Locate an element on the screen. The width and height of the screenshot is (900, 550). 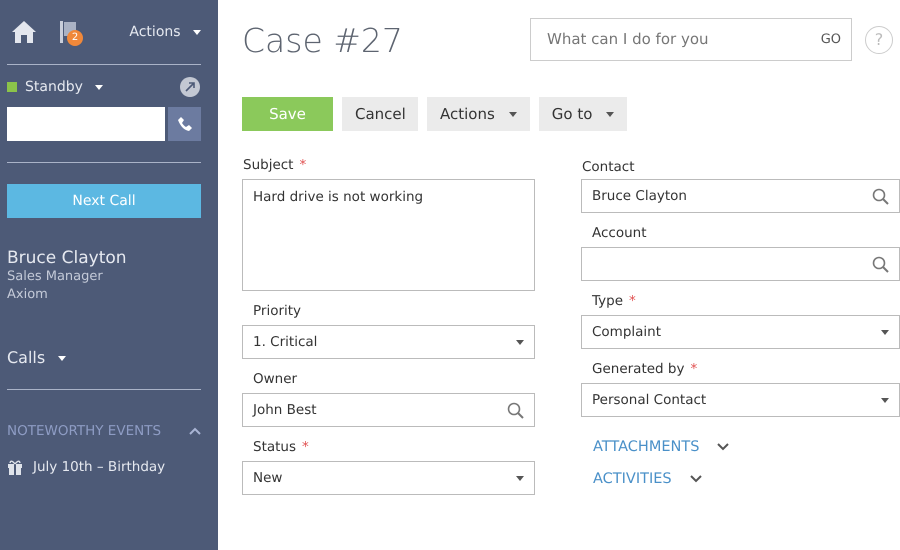
contact-company: Axiom is located at coordinates (28, 295).